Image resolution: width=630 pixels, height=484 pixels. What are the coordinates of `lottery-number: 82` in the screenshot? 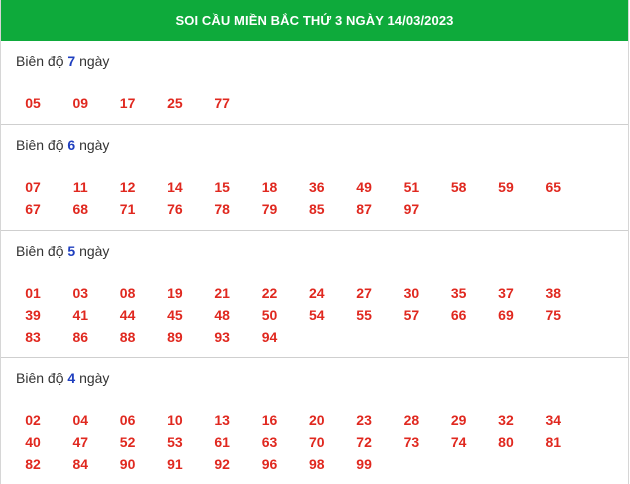 It's located at (33, 464).